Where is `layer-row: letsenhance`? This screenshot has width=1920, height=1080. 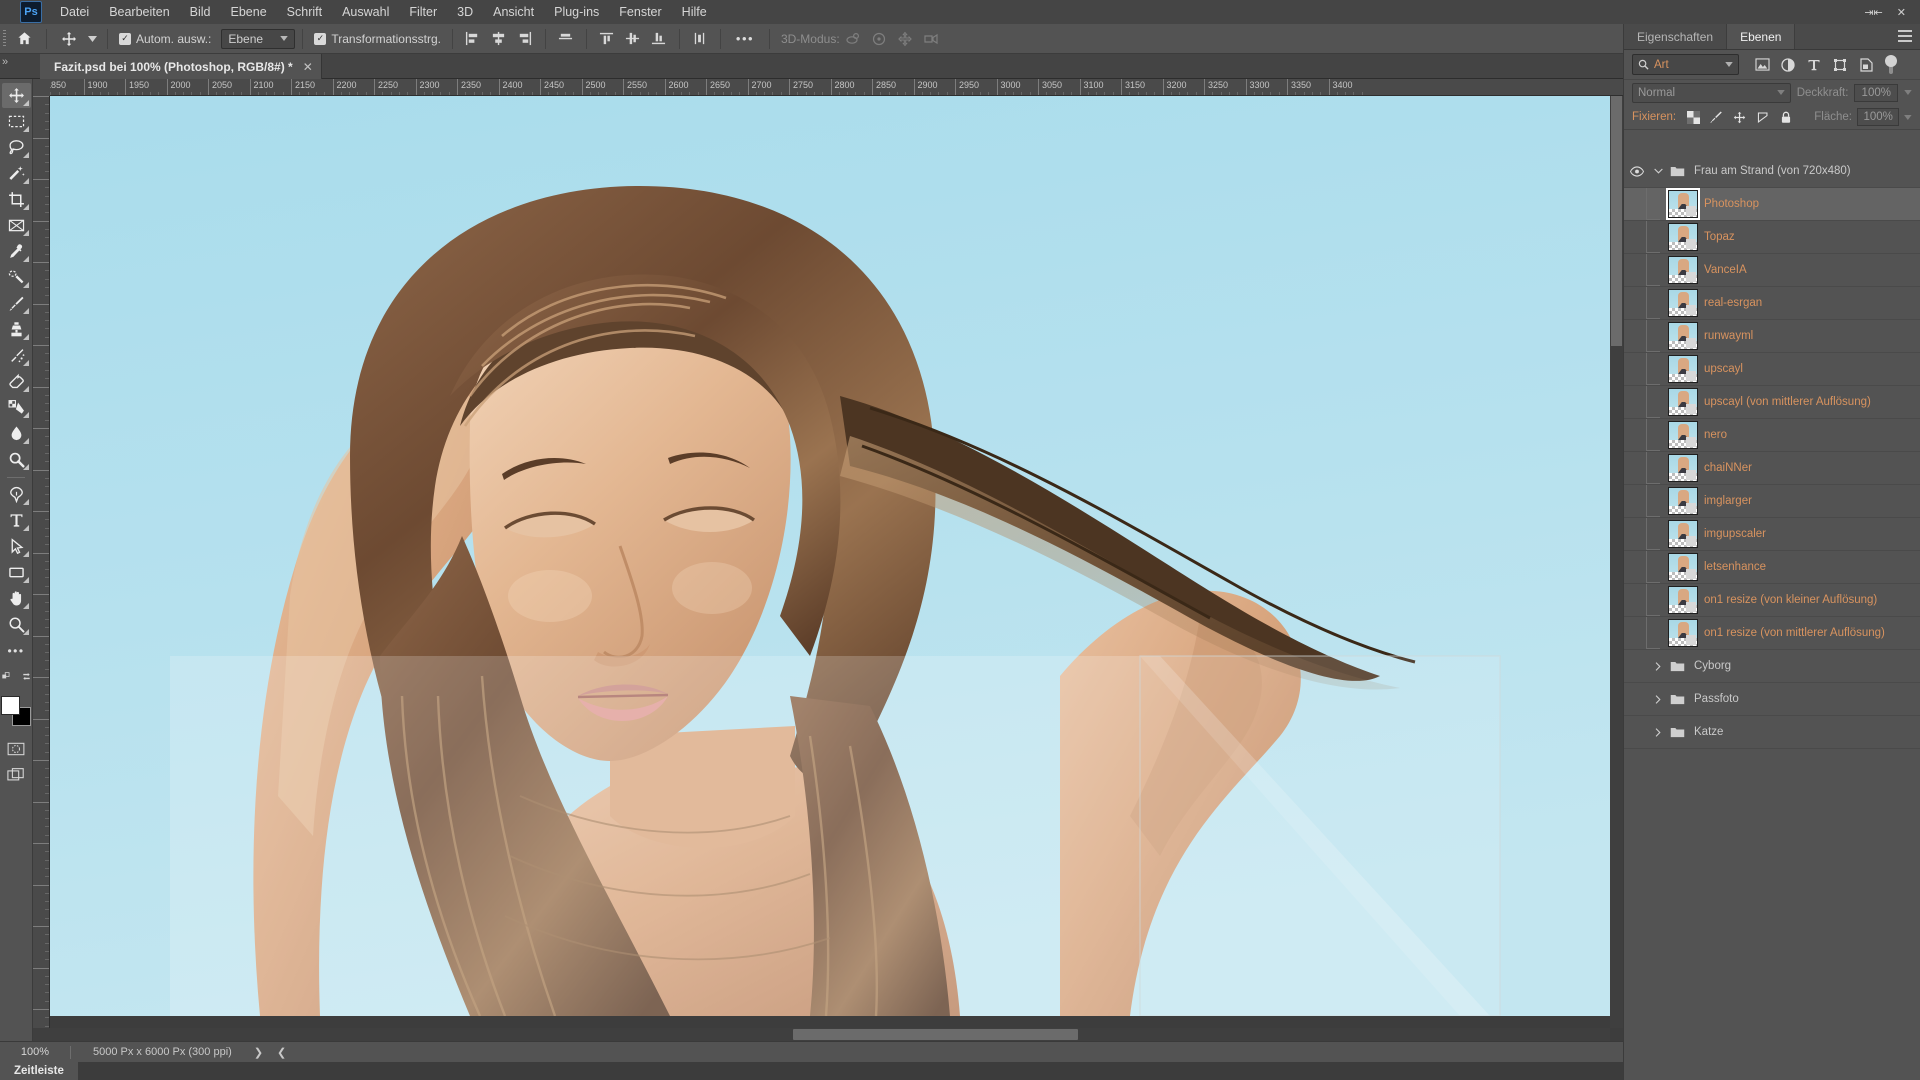
layer-row: letsenhance is located at coordinates (1772, 567).